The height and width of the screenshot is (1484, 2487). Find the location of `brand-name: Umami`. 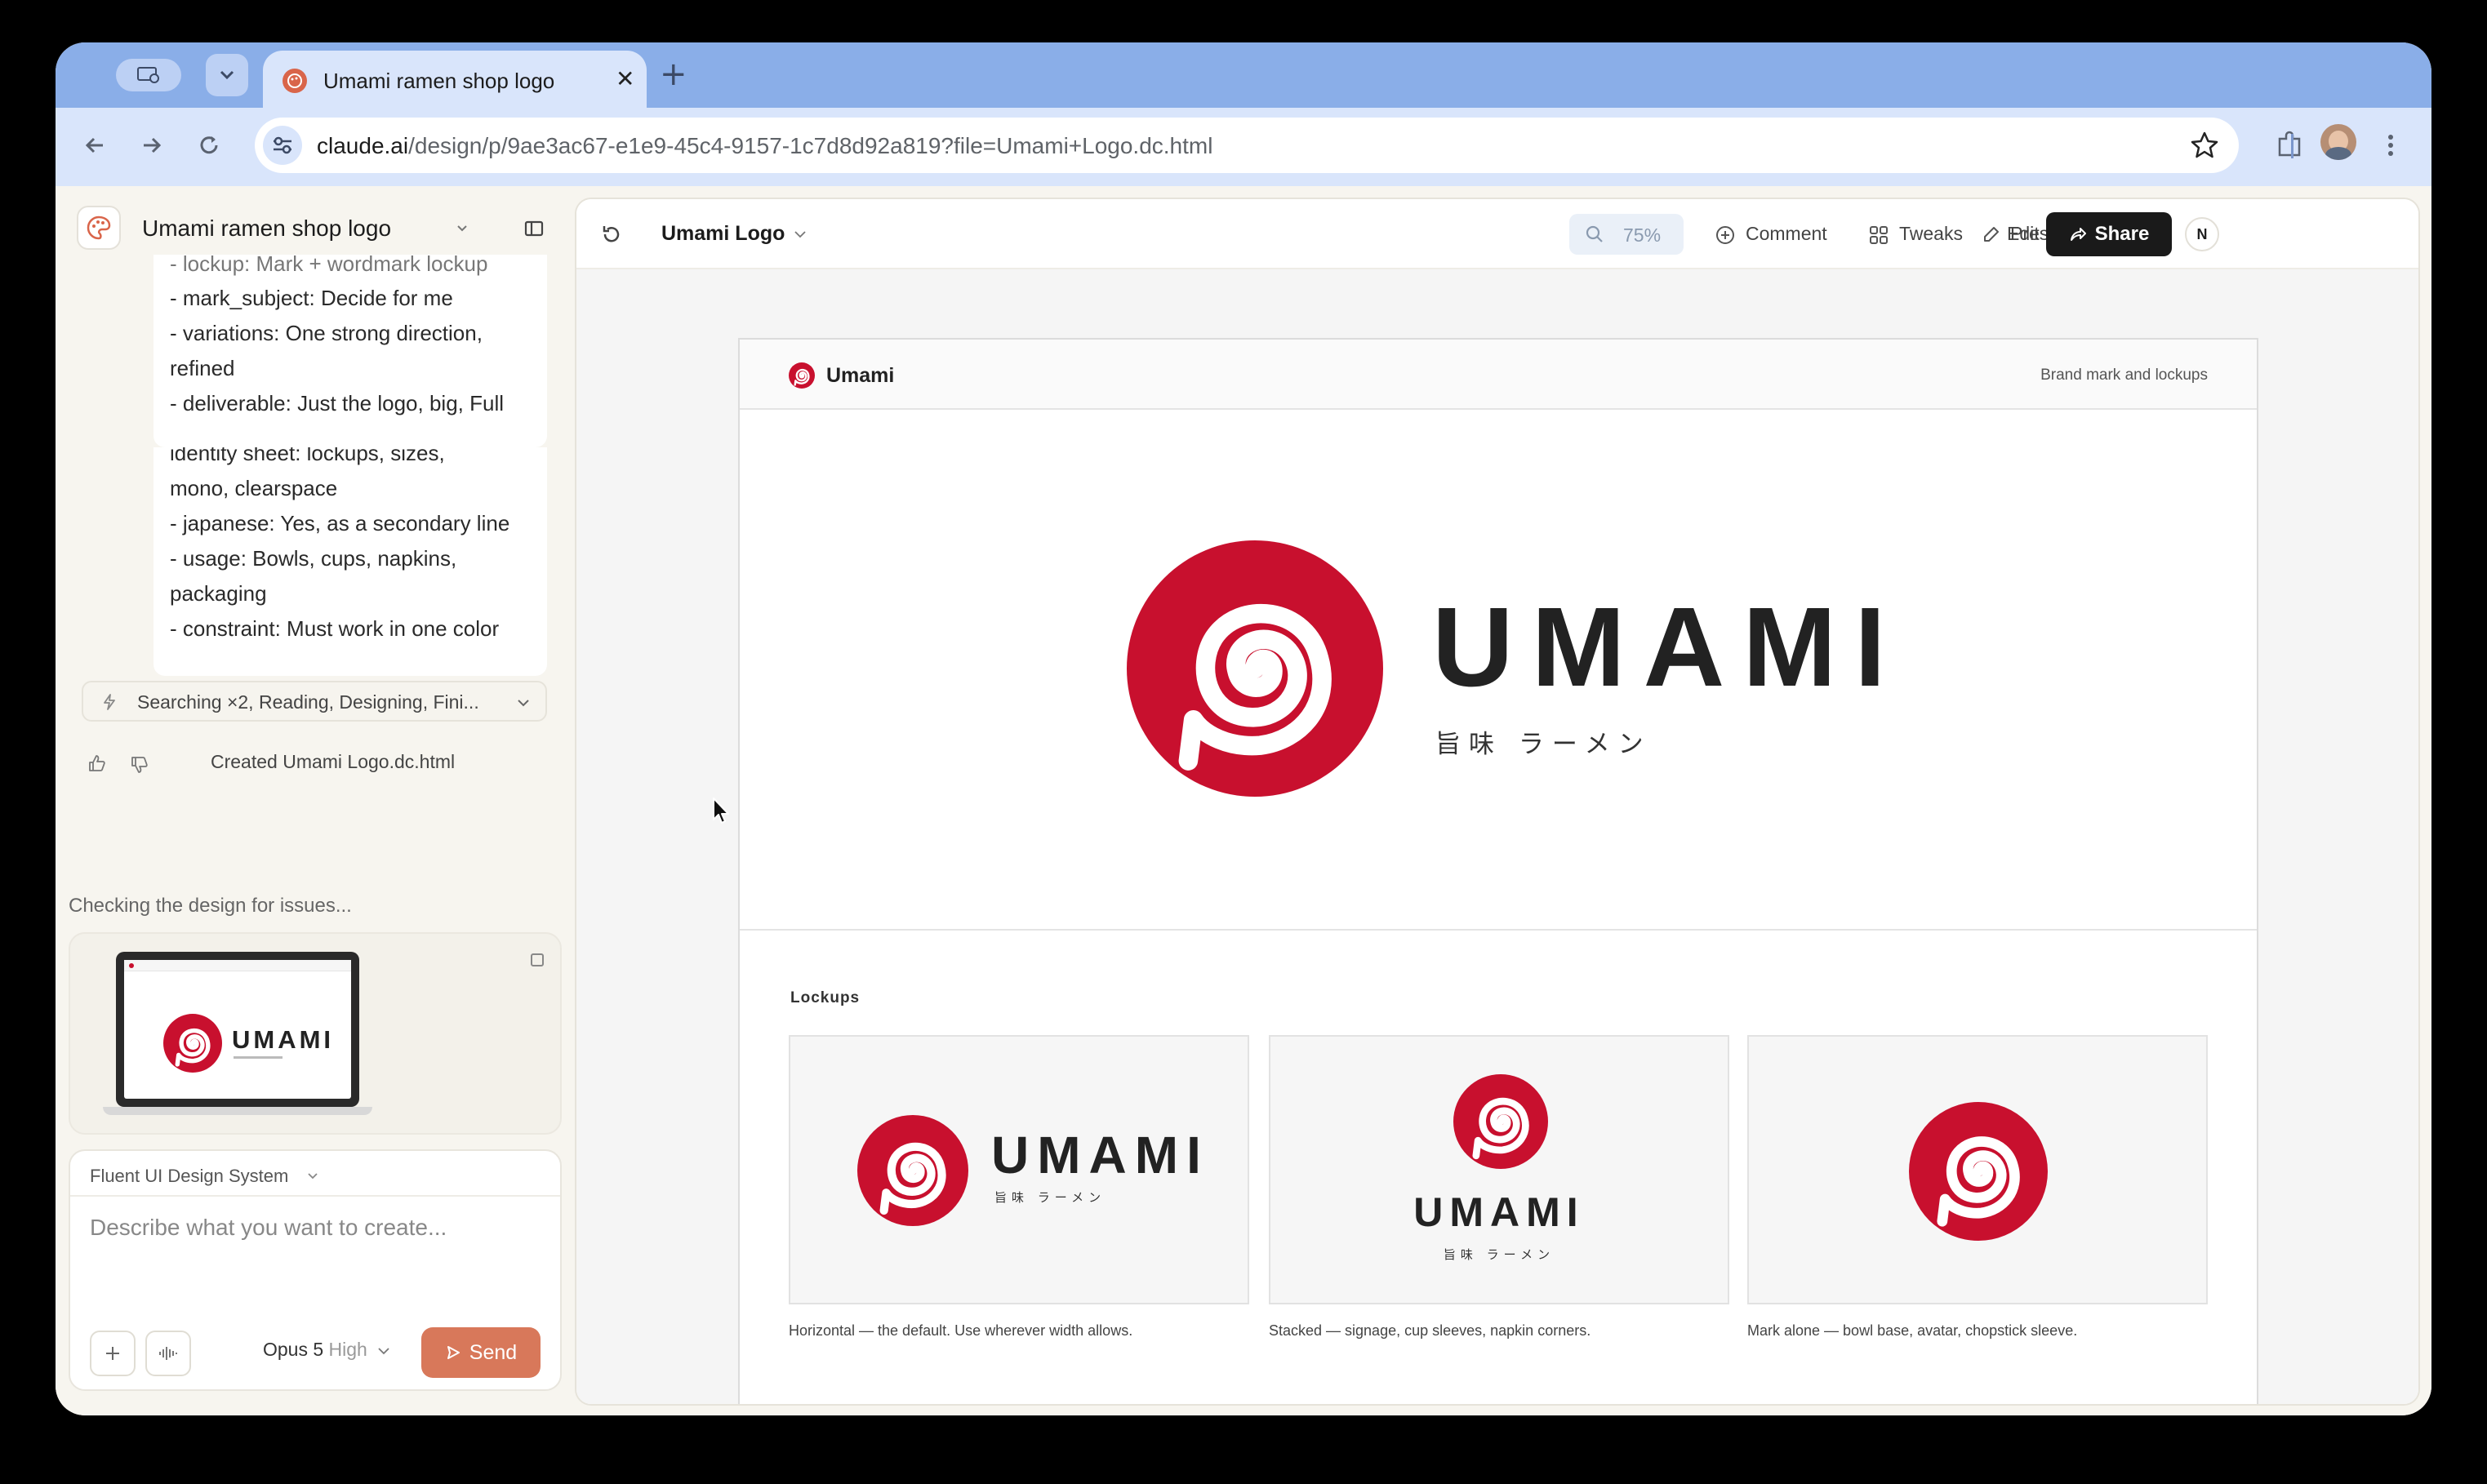

brand-name: Umami is located at coordinates (860, 375).